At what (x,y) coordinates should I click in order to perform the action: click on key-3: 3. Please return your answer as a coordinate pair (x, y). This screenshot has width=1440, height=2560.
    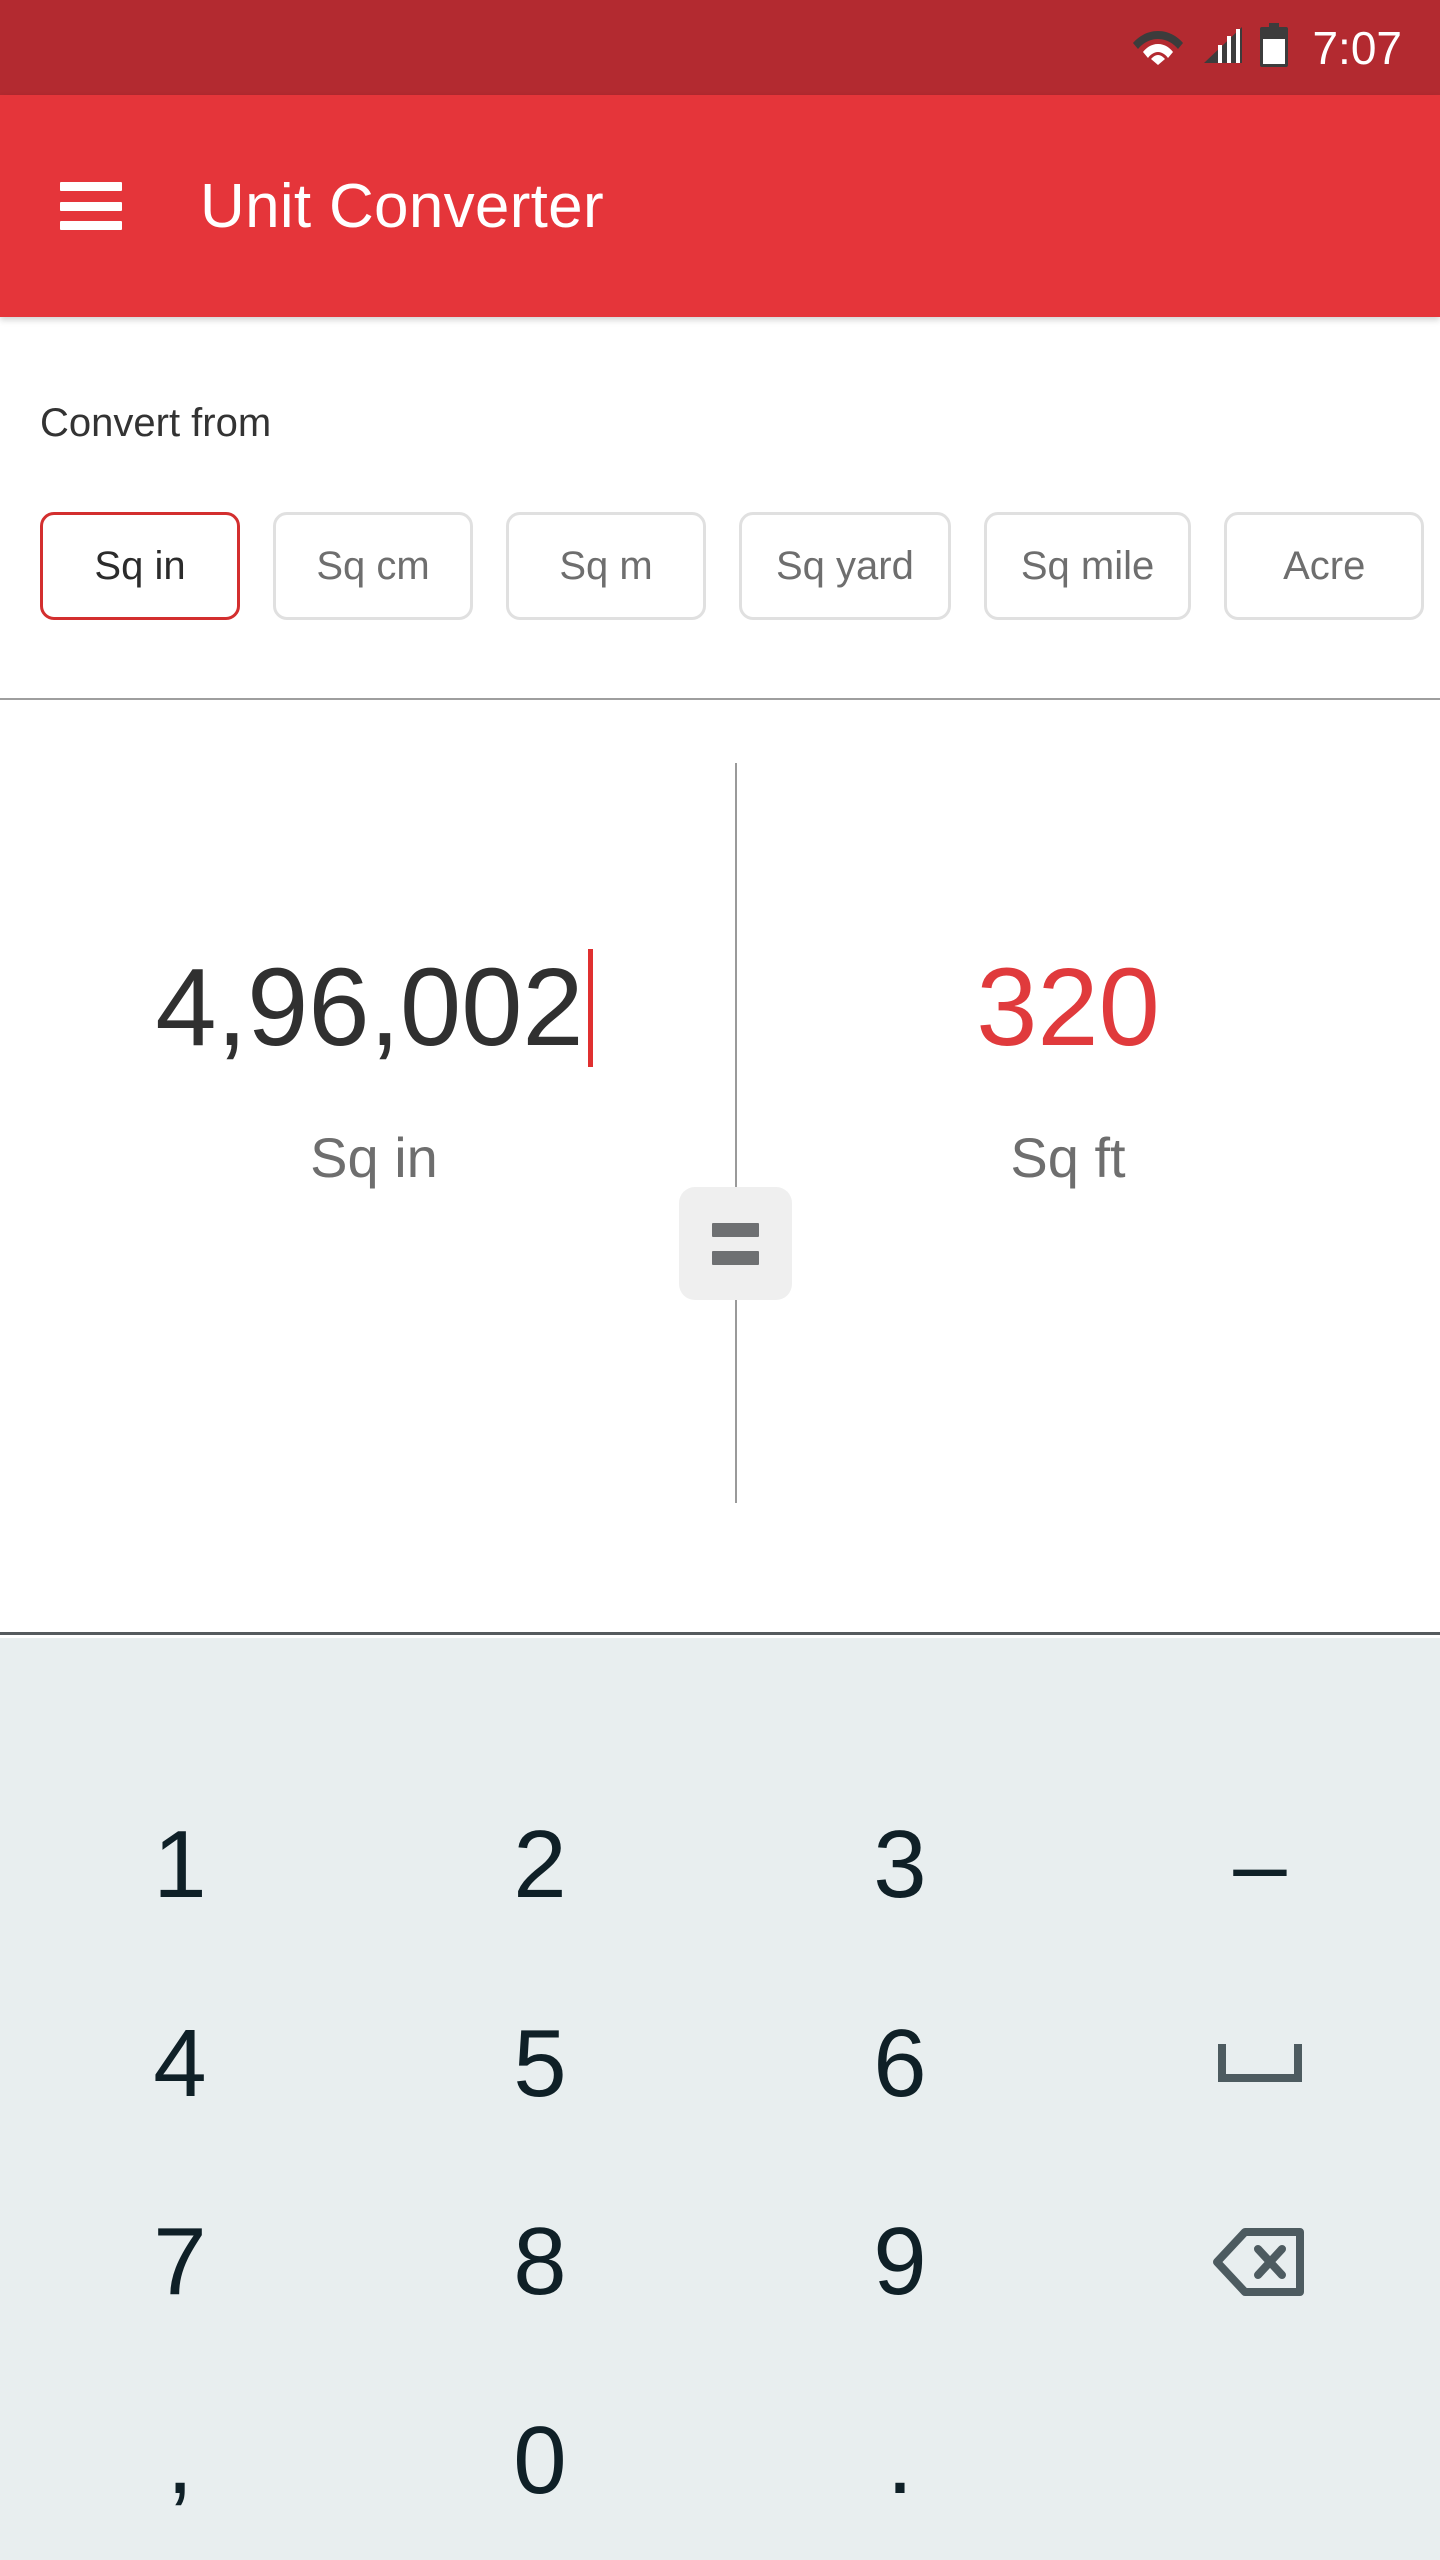
    Looking at the image, I should click on (900, 1865).